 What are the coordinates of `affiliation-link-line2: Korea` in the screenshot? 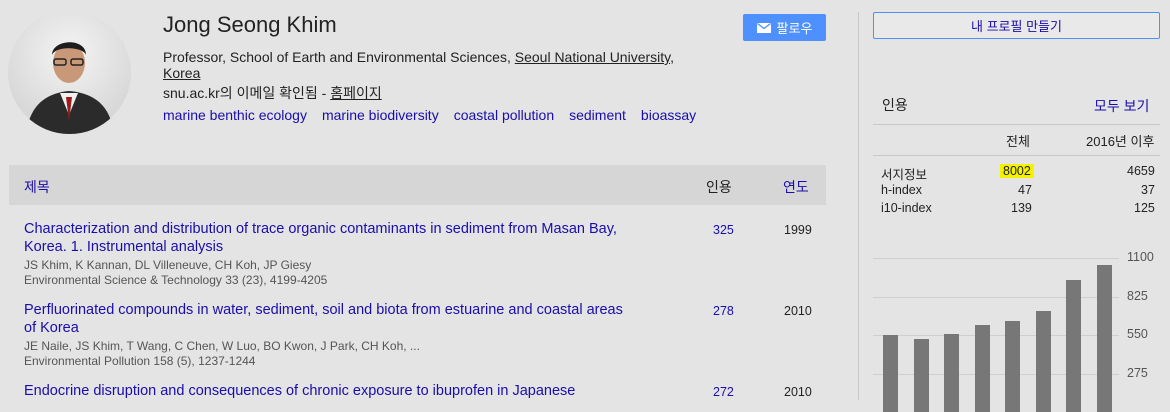 It's located at (181, 73).